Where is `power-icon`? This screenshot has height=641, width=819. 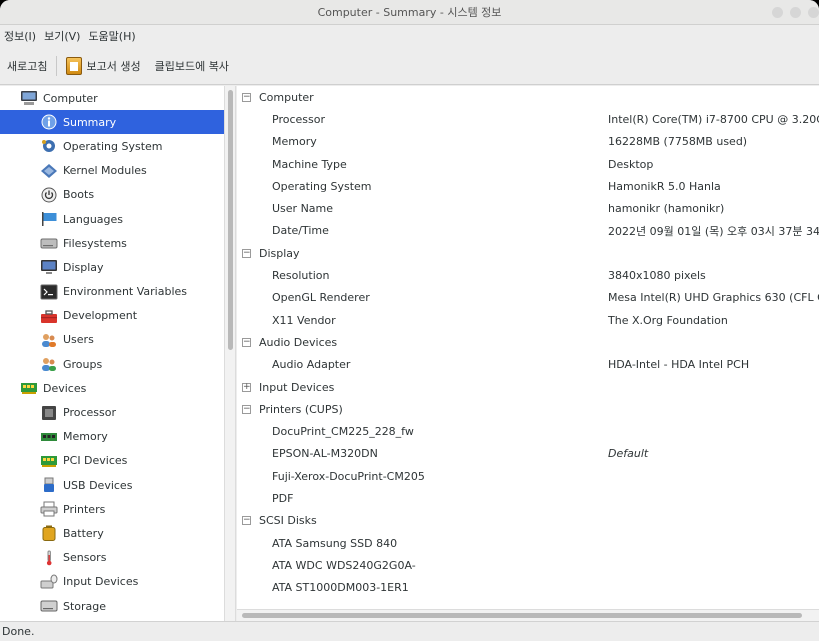 power-icon is located at coordinates (49, 195).